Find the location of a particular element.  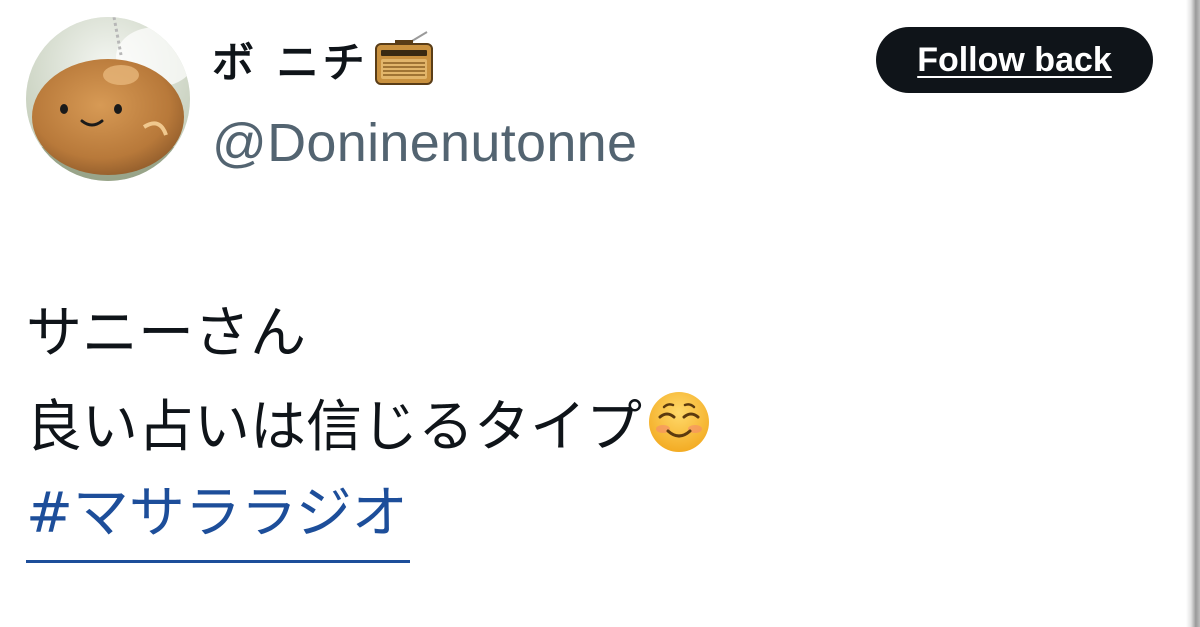

smiling-face-icon is located at coordinates (679, 422).